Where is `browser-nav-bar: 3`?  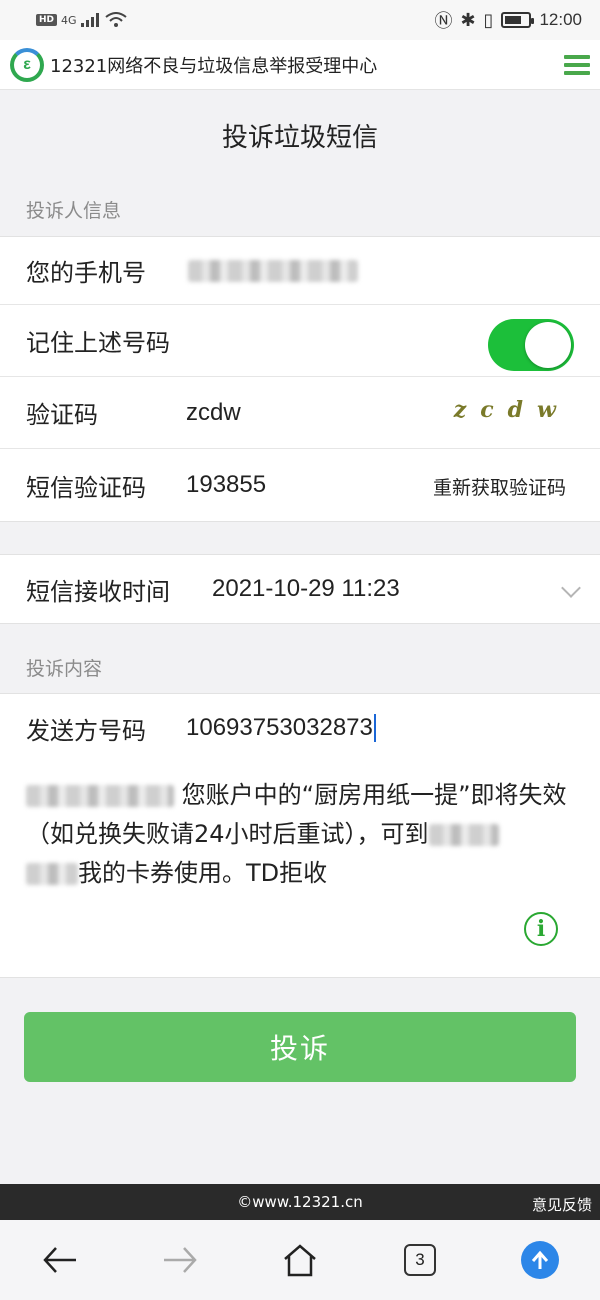 browser-nav-bar: 3 is located at coordinates (300, 1260).